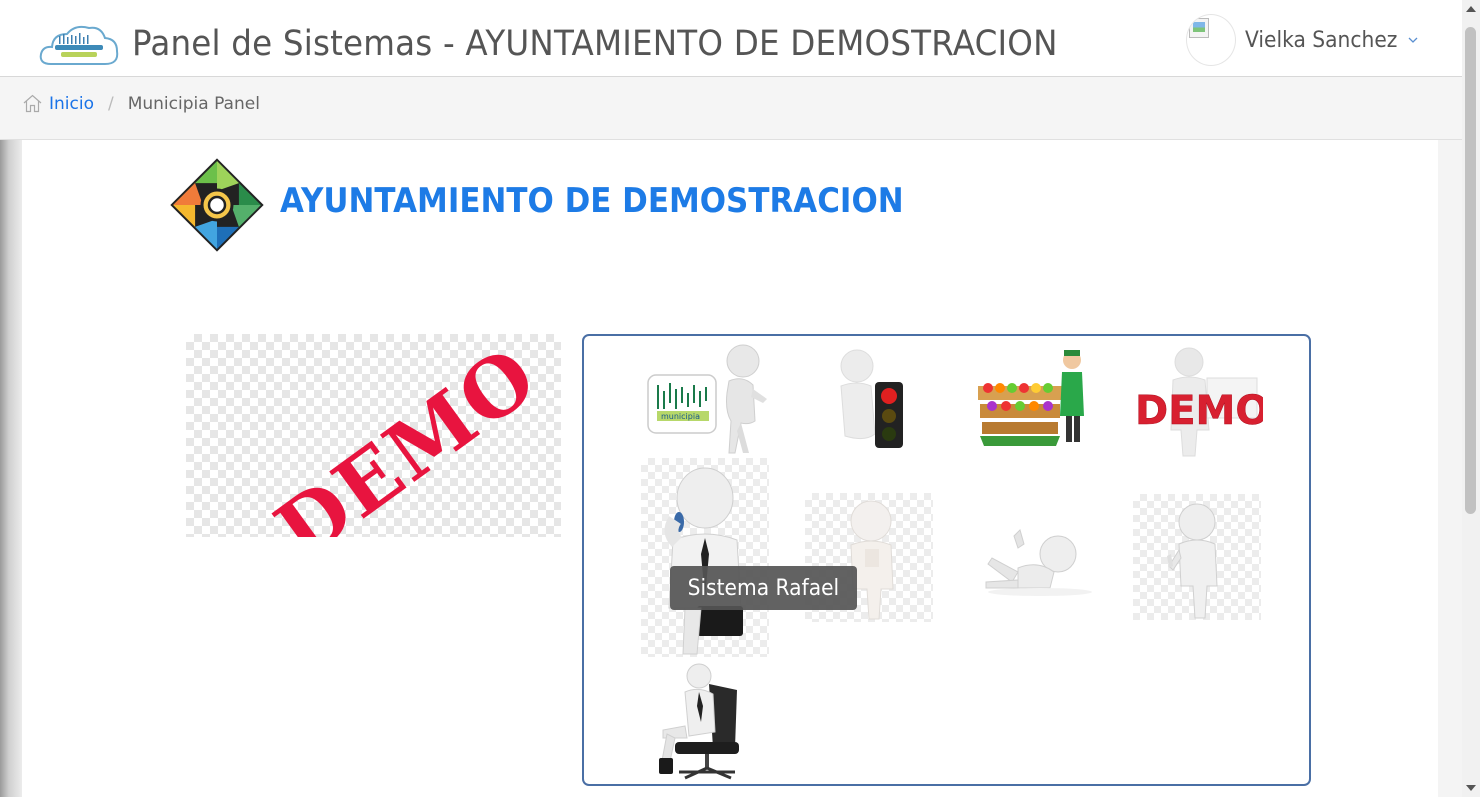 The width and height of the screenshot is (1480, 797). I want to click on traffic-light-icon, so click(869, 398).